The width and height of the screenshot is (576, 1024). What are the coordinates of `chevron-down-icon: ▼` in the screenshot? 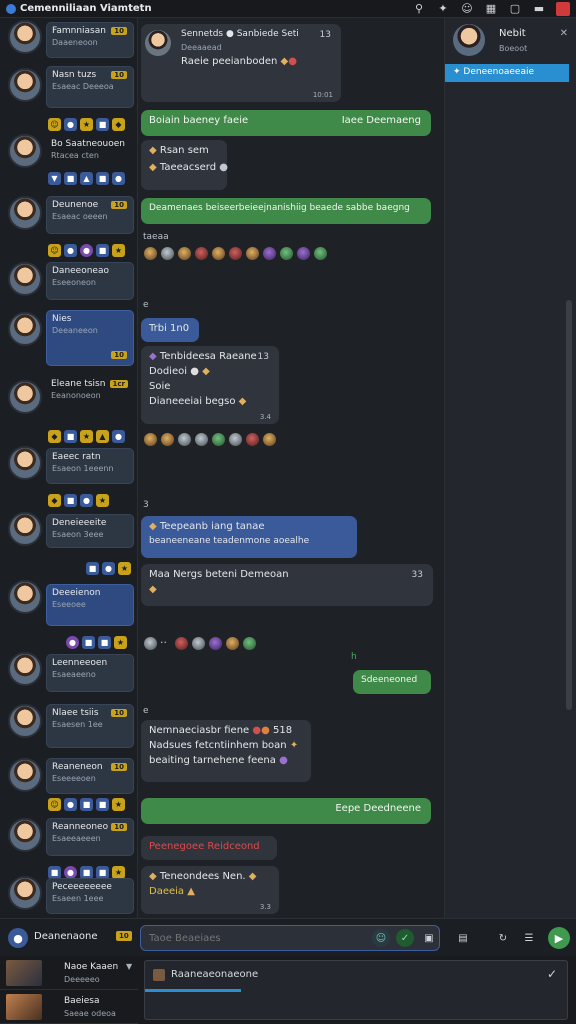 It's located at (129, 966).